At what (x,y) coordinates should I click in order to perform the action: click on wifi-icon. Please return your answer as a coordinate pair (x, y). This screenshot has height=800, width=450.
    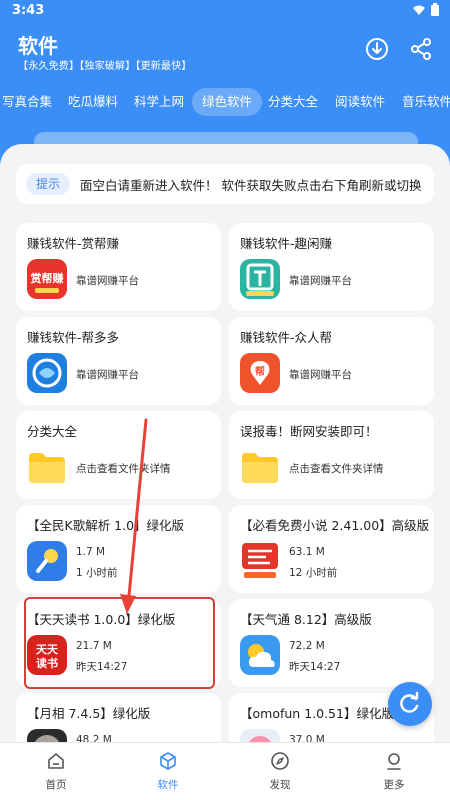
    Looking at the image, I should click on (419, 10).